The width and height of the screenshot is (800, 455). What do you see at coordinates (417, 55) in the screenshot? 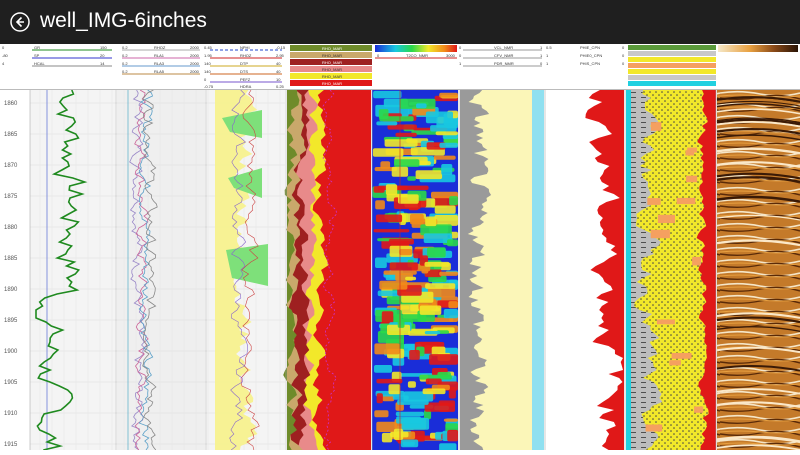
I see `header-t2co-label: T2CO_NMR` at bounding box center [417, 55].